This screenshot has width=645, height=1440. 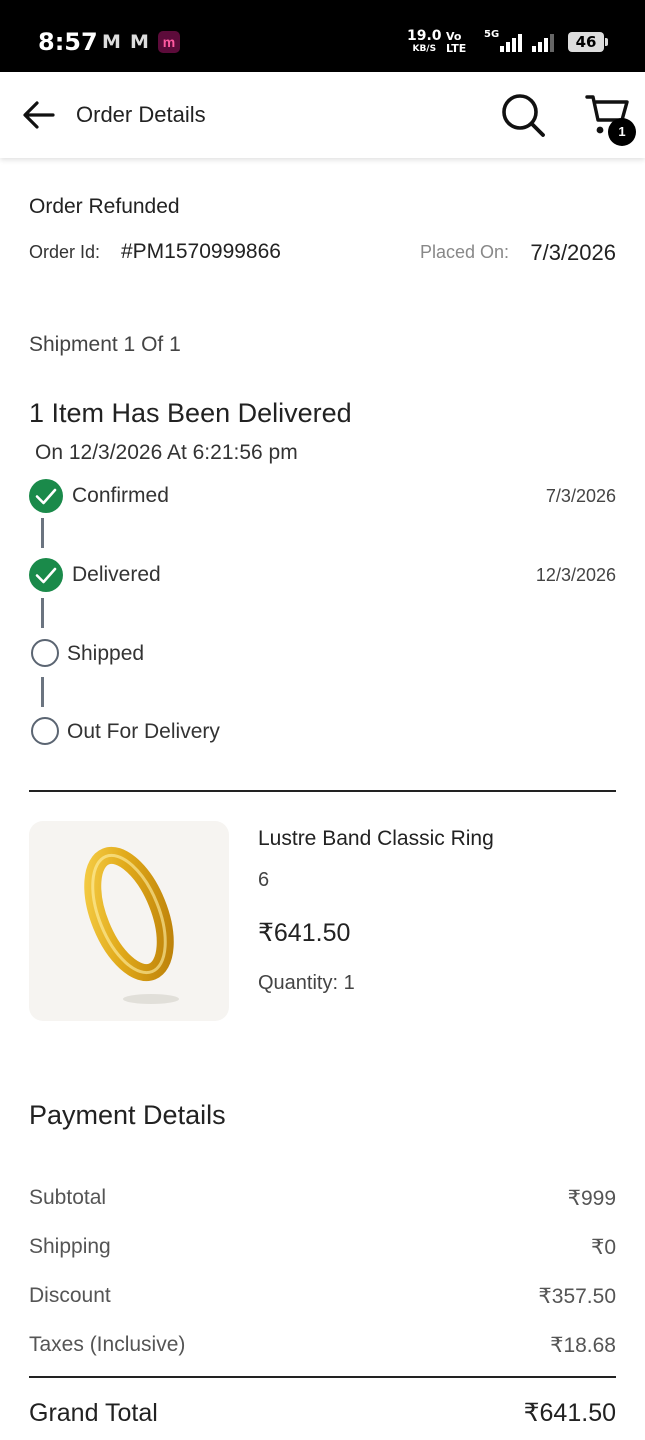 What do you see at coordinates (588, 42) in the screenshot?
I see `battery-icon: 46` at bounding box center [588, 42].